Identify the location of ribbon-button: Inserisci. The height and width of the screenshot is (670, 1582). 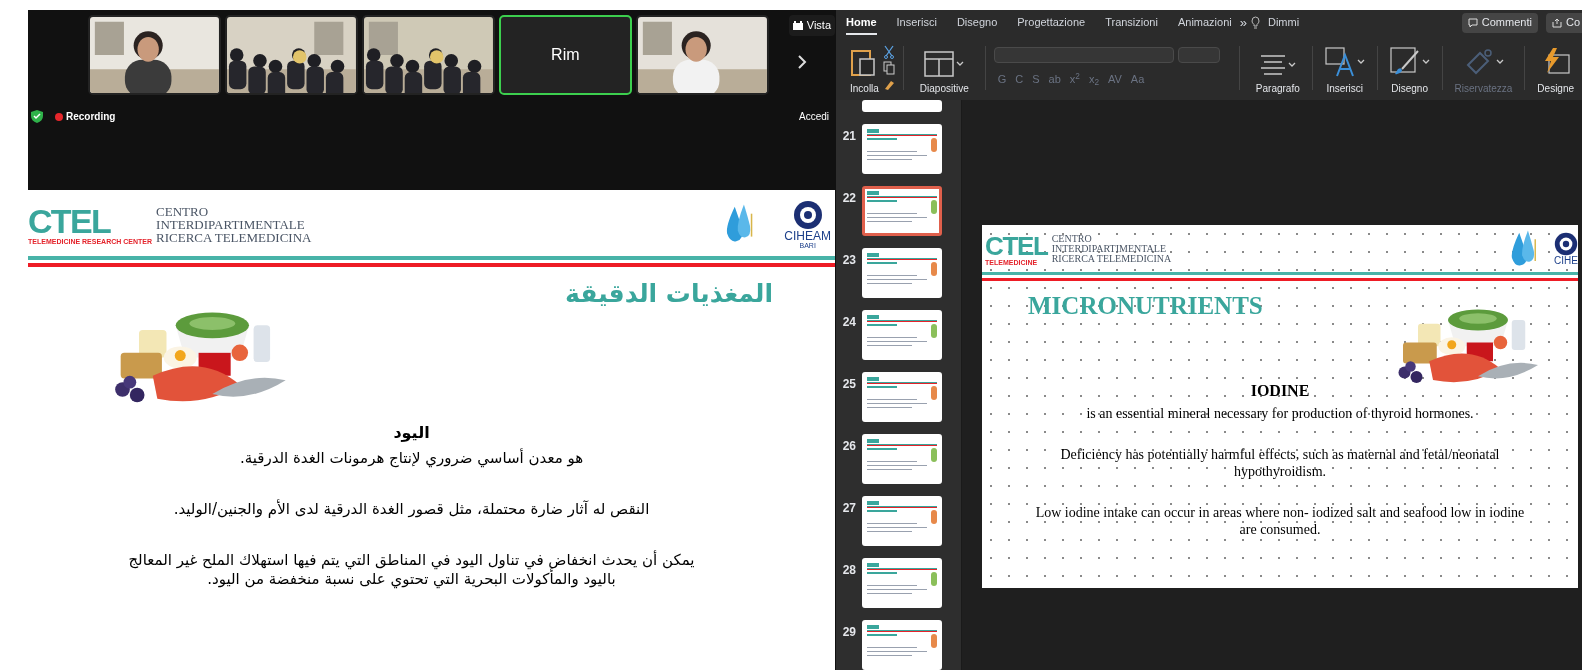
(1344, 67).